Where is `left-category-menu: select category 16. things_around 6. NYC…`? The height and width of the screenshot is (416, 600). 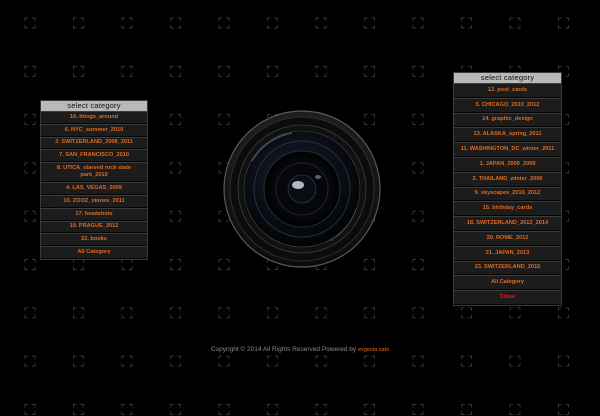
left-category-menu: select category 16. things_around 6. NYC… is located at coordinates (94, 180).